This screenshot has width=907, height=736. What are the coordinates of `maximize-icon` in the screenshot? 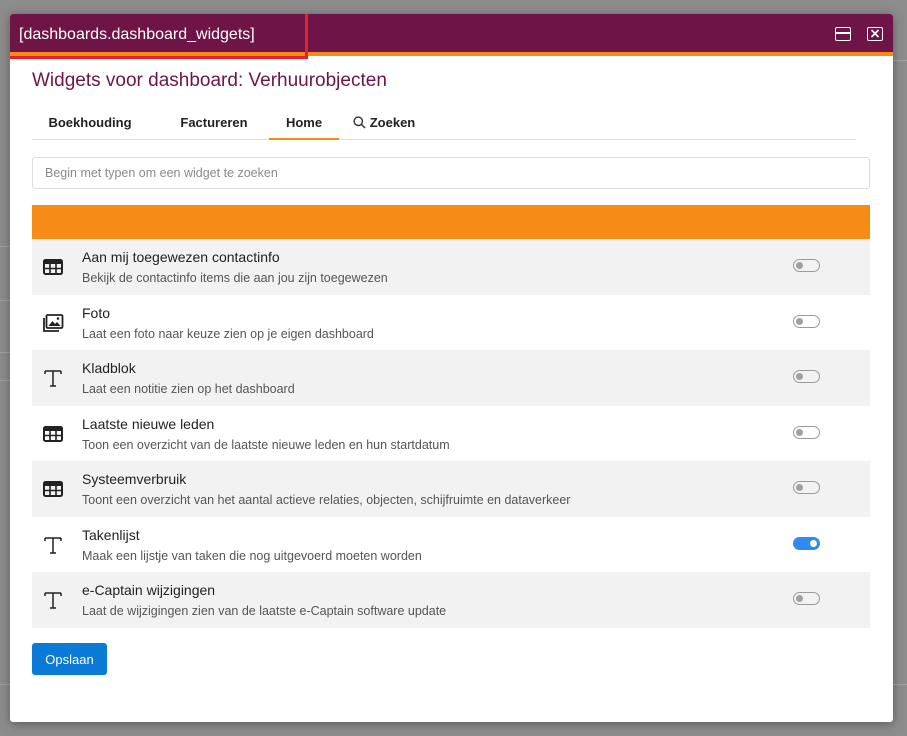 It's located at (843, 34).